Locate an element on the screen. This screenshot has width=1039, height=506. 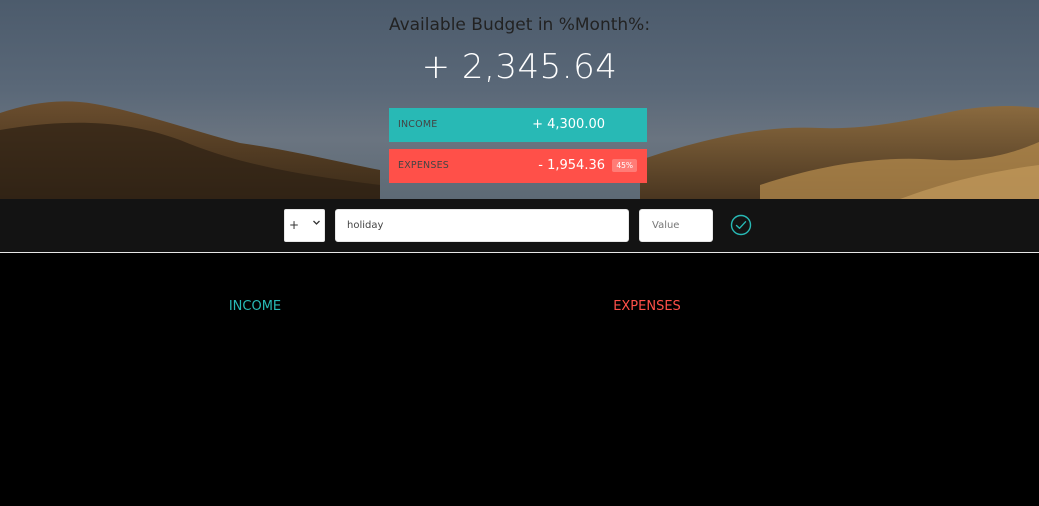
expenses-list-title: EXPENSES is located at coordinates (647, 306).